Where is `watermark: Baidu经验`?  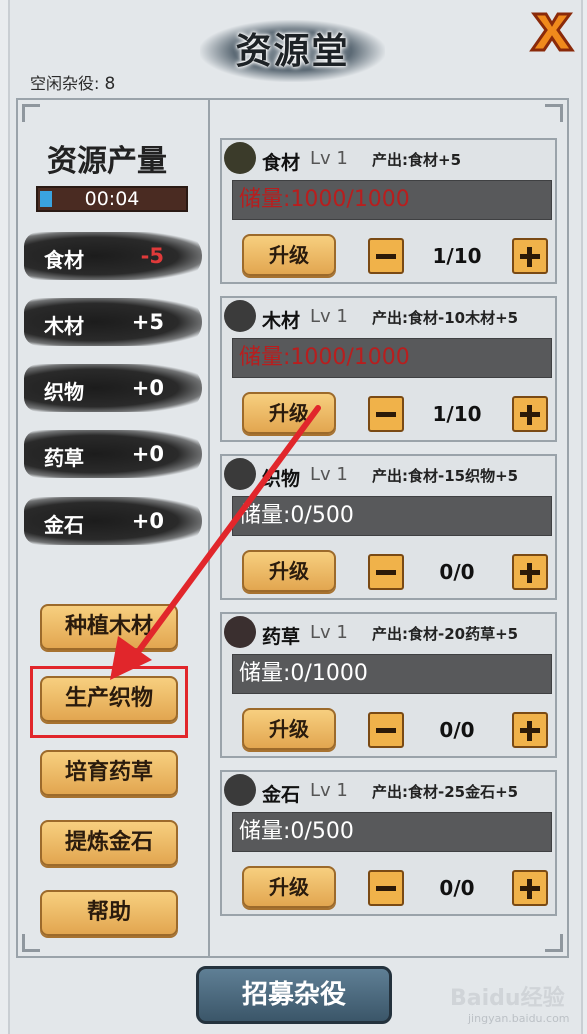 watermark: Baidu经验 is located at coordinates (507, 998).